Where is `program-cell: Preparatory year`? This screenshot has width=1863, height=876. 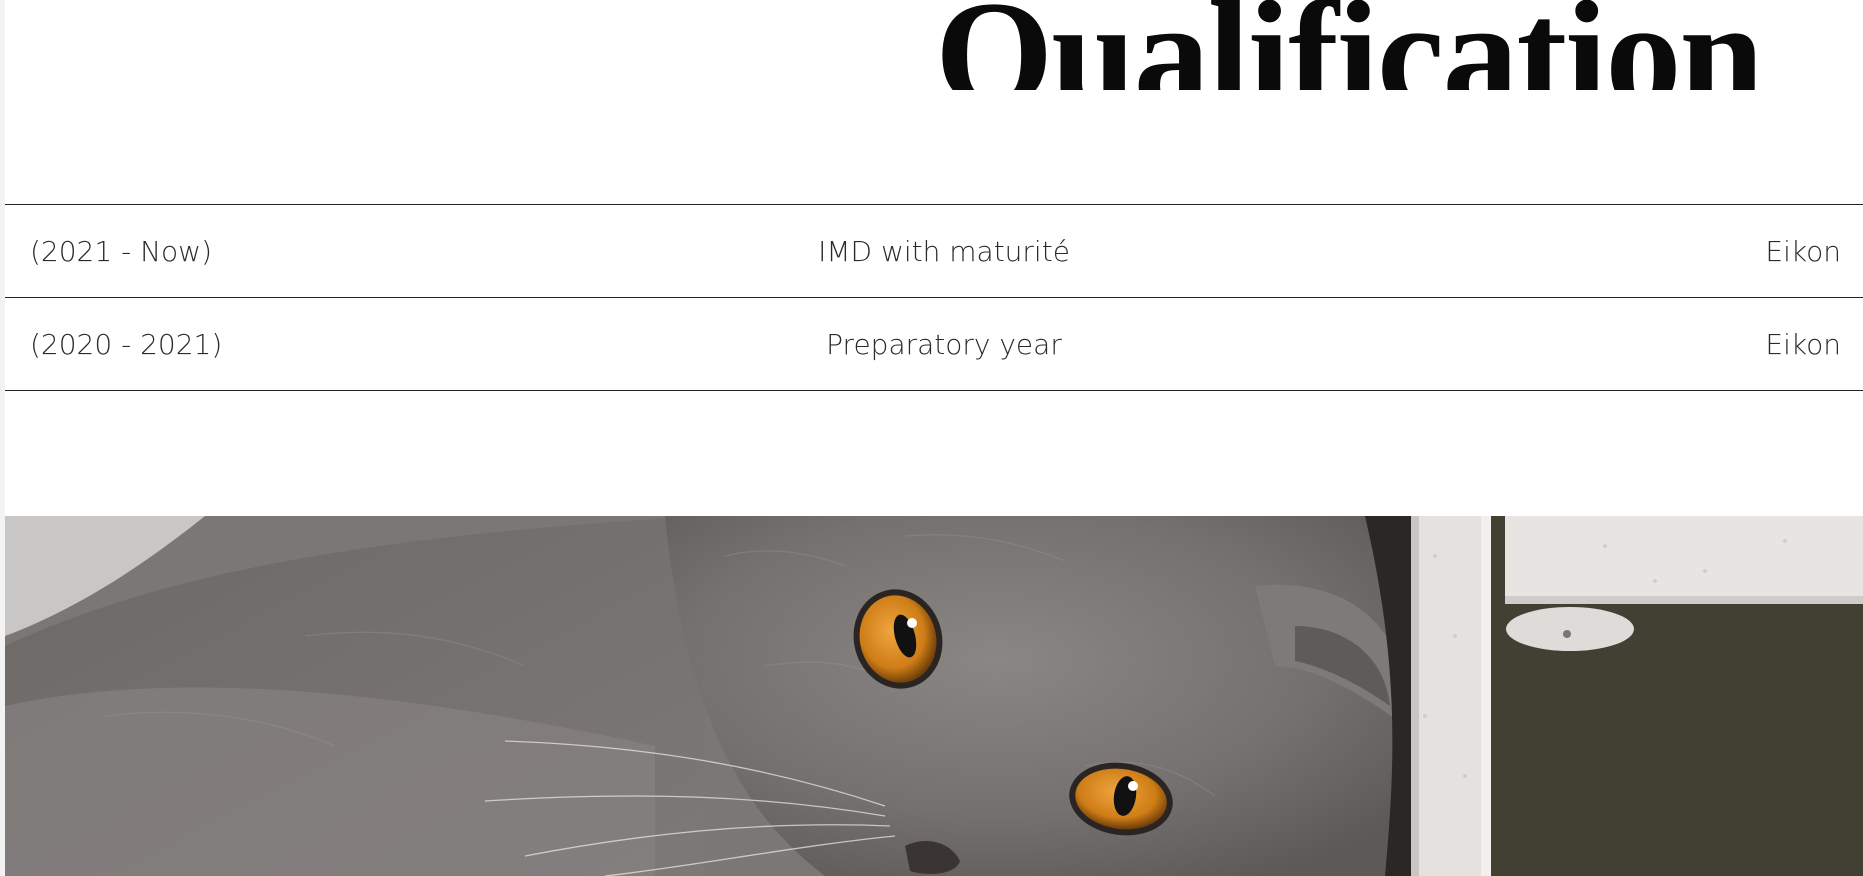
program-cell: Preparatory year is located at coordinates (944, 344).